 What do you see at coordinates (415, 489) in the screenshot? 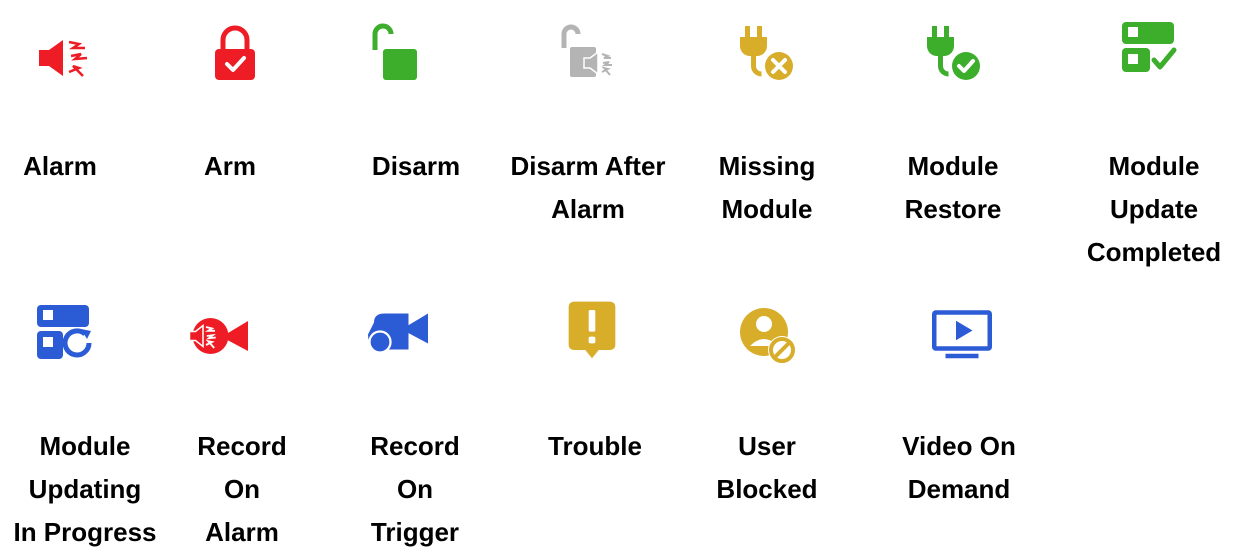
I see `legend-label: Record On Trigger` at bounding box center [415, 489].